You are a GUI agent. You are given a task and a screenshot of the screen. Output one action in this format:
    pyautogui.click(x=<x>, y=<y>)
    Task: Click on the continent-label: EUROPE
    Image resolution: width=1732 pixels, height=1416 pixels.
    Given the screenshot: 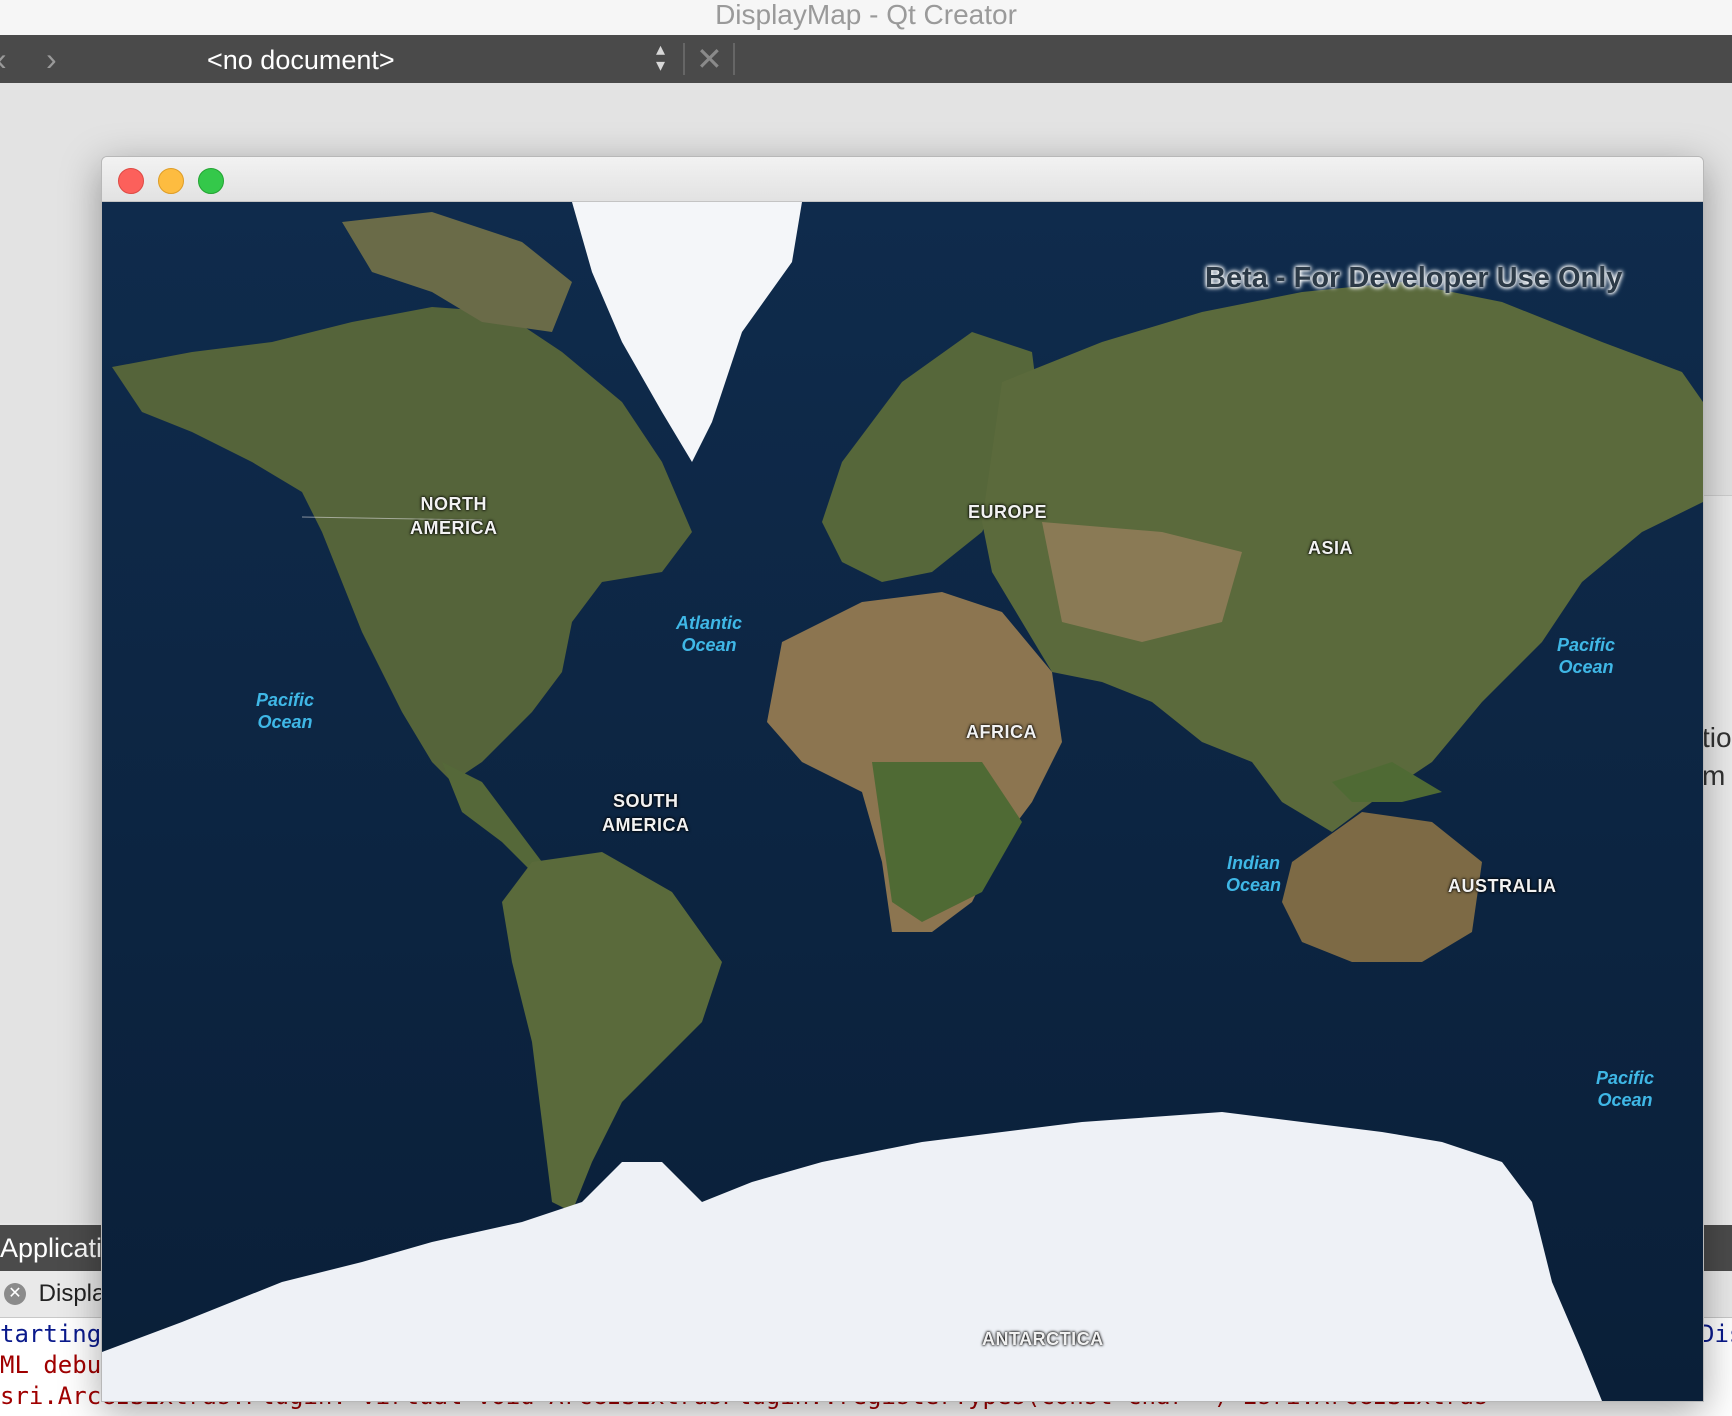 What is the action you would take?
    pyautogui.click(x=1008, y=512)
    